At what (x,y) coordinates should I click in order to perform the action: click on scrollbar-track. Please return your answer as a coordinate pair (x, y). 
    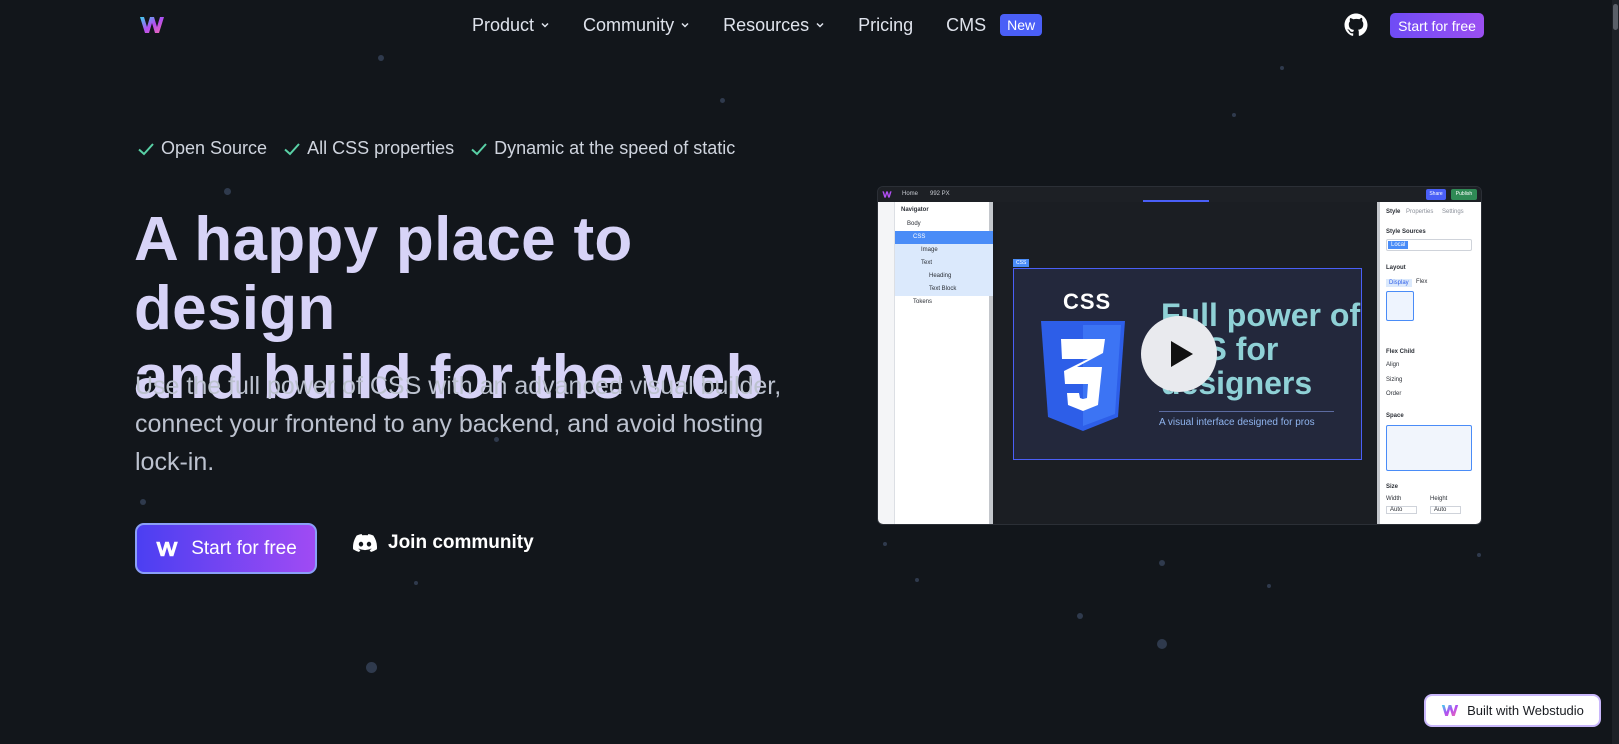
    Looking at the image, I should click on (1615, 372).